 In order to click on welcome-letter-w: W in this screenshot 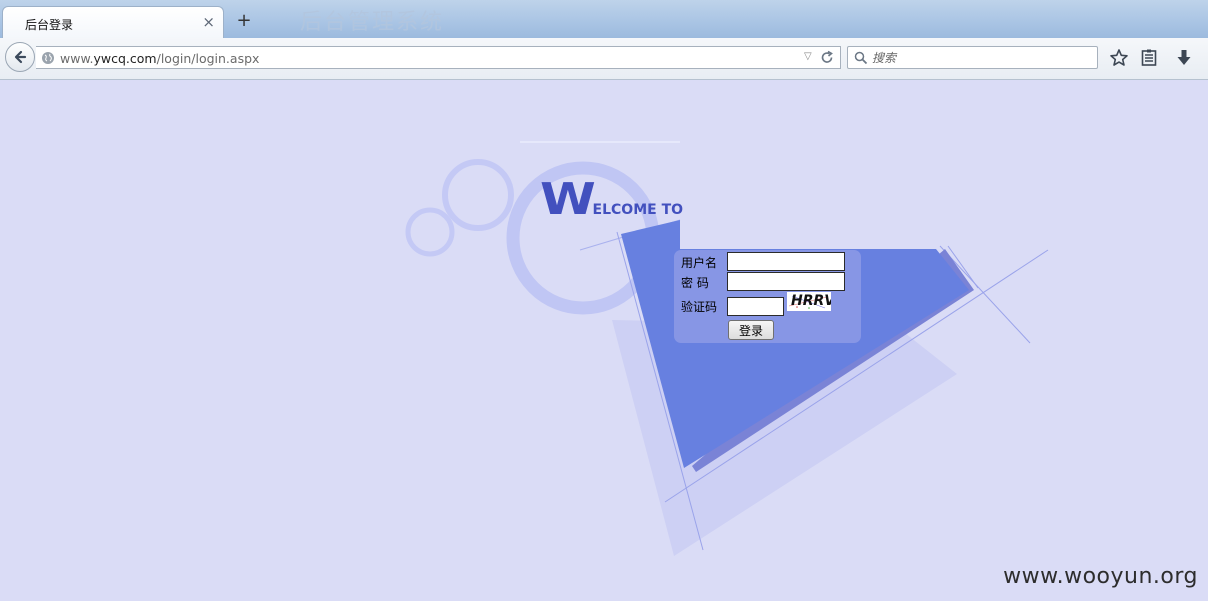, I will do `click(568, 199)`.